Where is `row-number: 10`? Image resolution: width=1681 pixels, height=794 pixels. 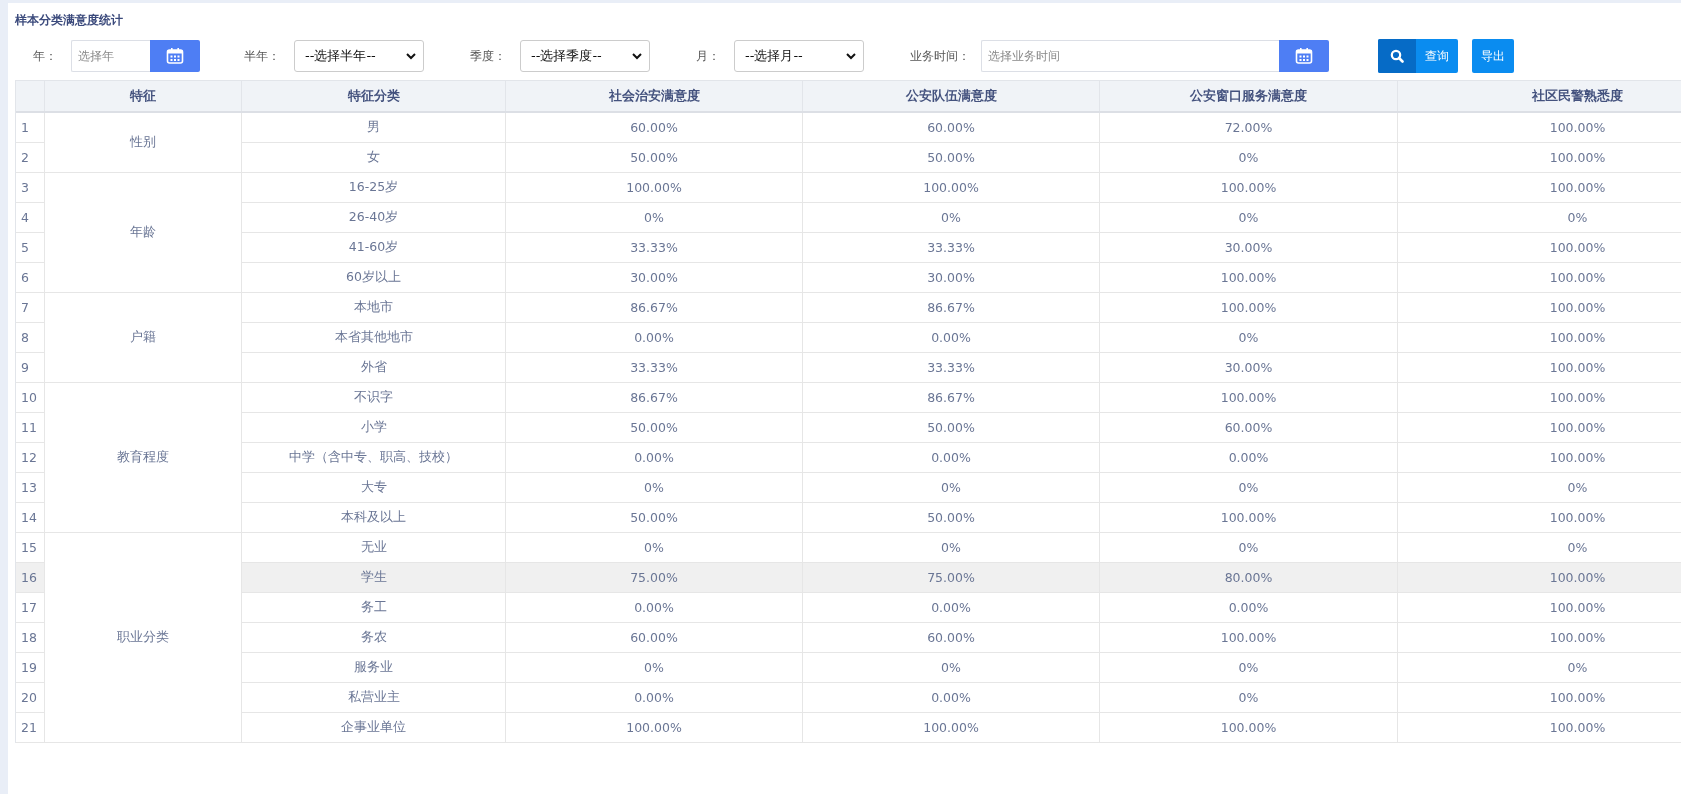
row-number: 10 is located at coordinates (30, 398).